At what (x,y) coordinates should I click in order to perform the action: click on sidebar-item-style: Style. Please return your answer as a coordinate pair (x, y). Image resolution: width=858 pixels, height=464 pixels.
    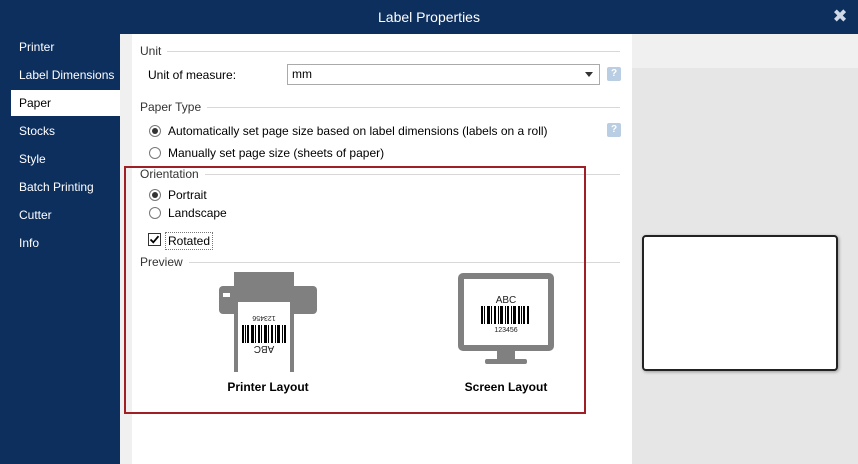
    Looking at the image, I should click on (65, 159).